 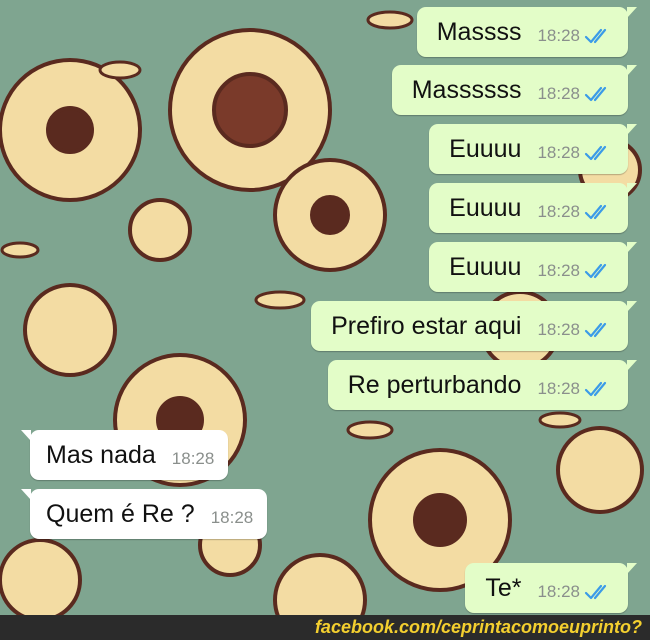 What do you see at coordinates (527, 32) in the screenshot?
I see `outgoing-message: Massss 18:28` at bounding box center [527, 32].